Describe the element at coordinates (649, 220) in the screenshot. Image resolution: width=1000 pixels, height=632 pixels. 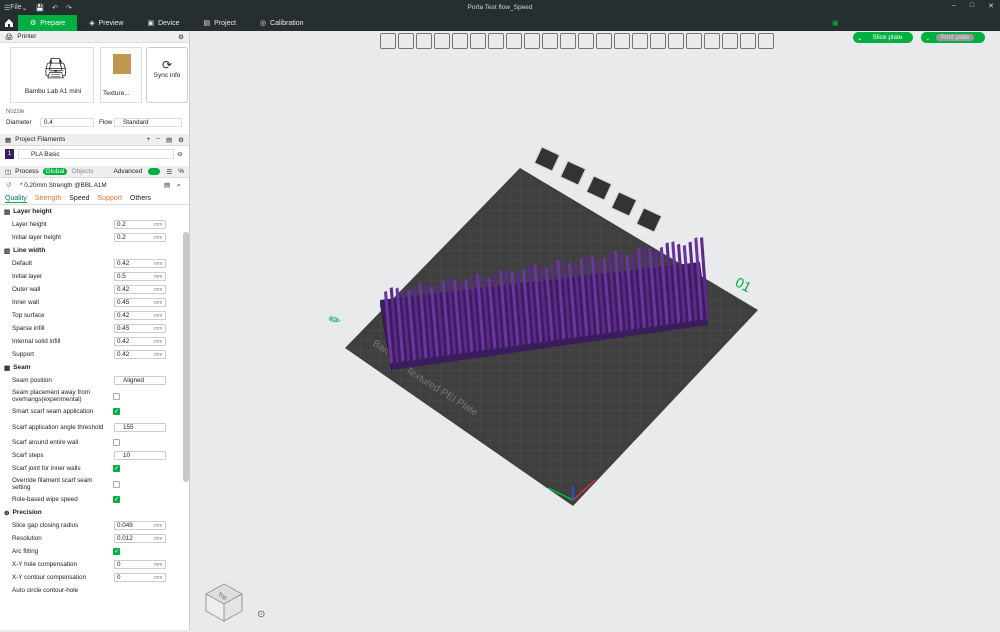
I see `plate-settings-icon` at that location.